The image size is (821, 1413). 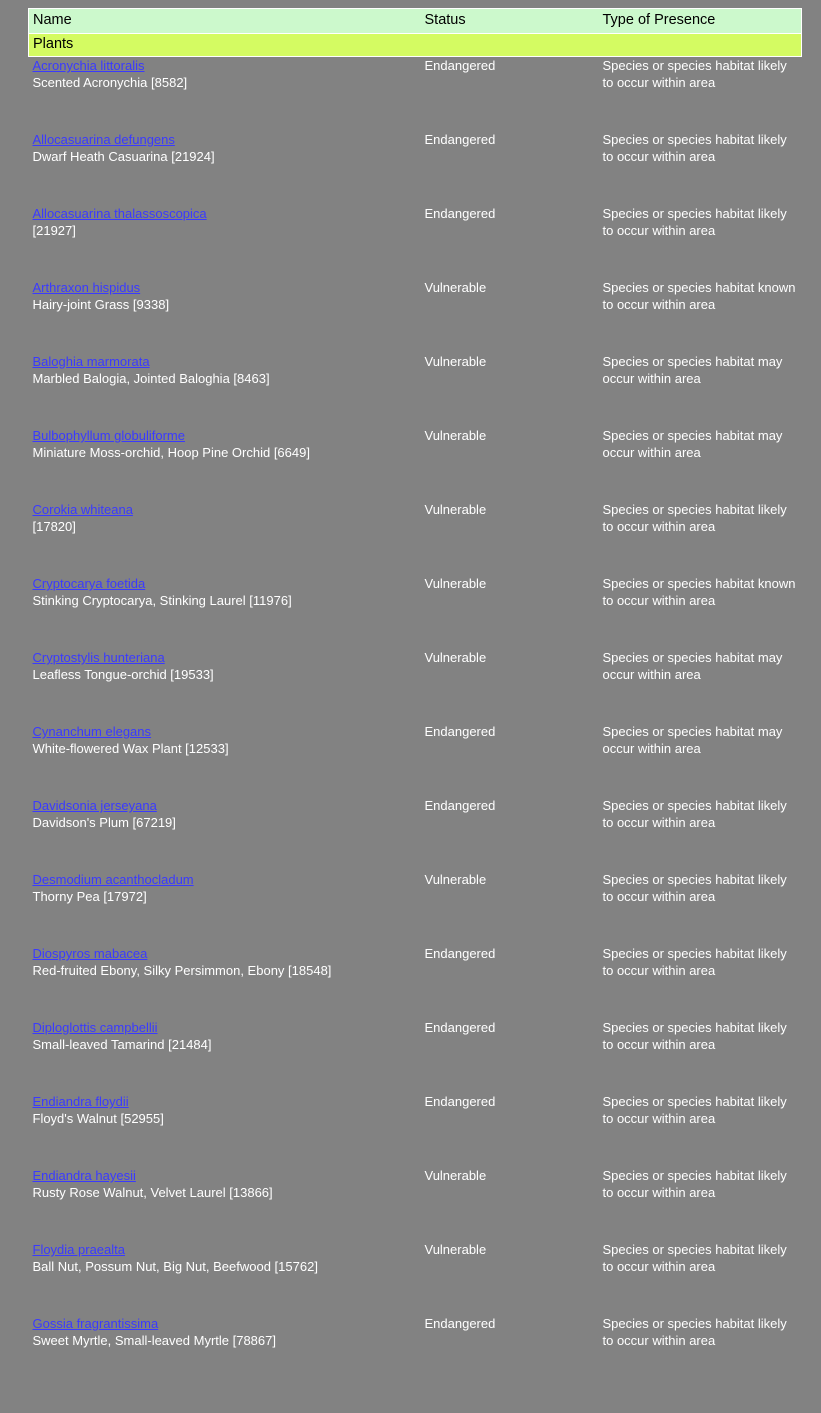 What do you see at coordinates (224, 435) in the screenshot?
I see `species-profile-link: Bulbophyllum globuliforme` at bounding box center [224, 435].